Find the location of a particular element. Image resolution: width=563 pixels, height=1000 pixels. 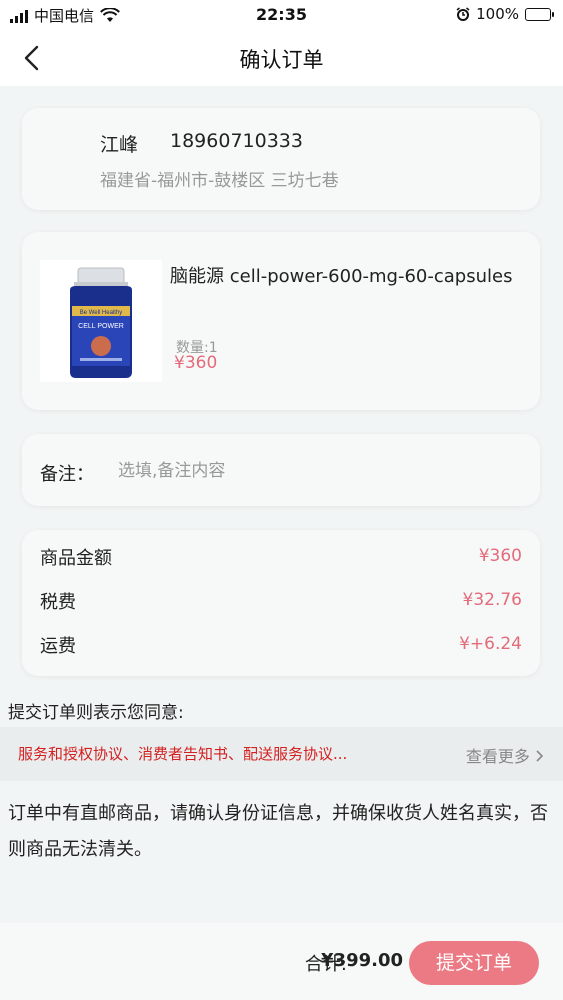

recipient-phone: 18960710333 is located at coordinates (236, 141).